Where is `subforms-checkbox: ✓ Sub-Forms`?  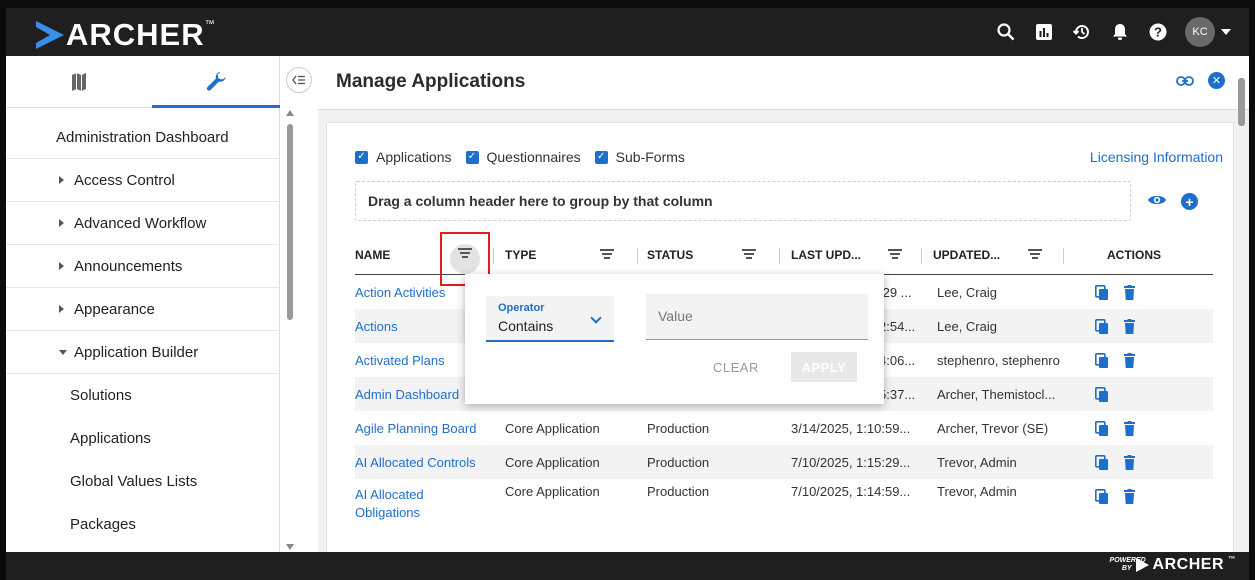
subforms-checkbox: ✓ Sub-Forms is located at coordinates (639, 157).